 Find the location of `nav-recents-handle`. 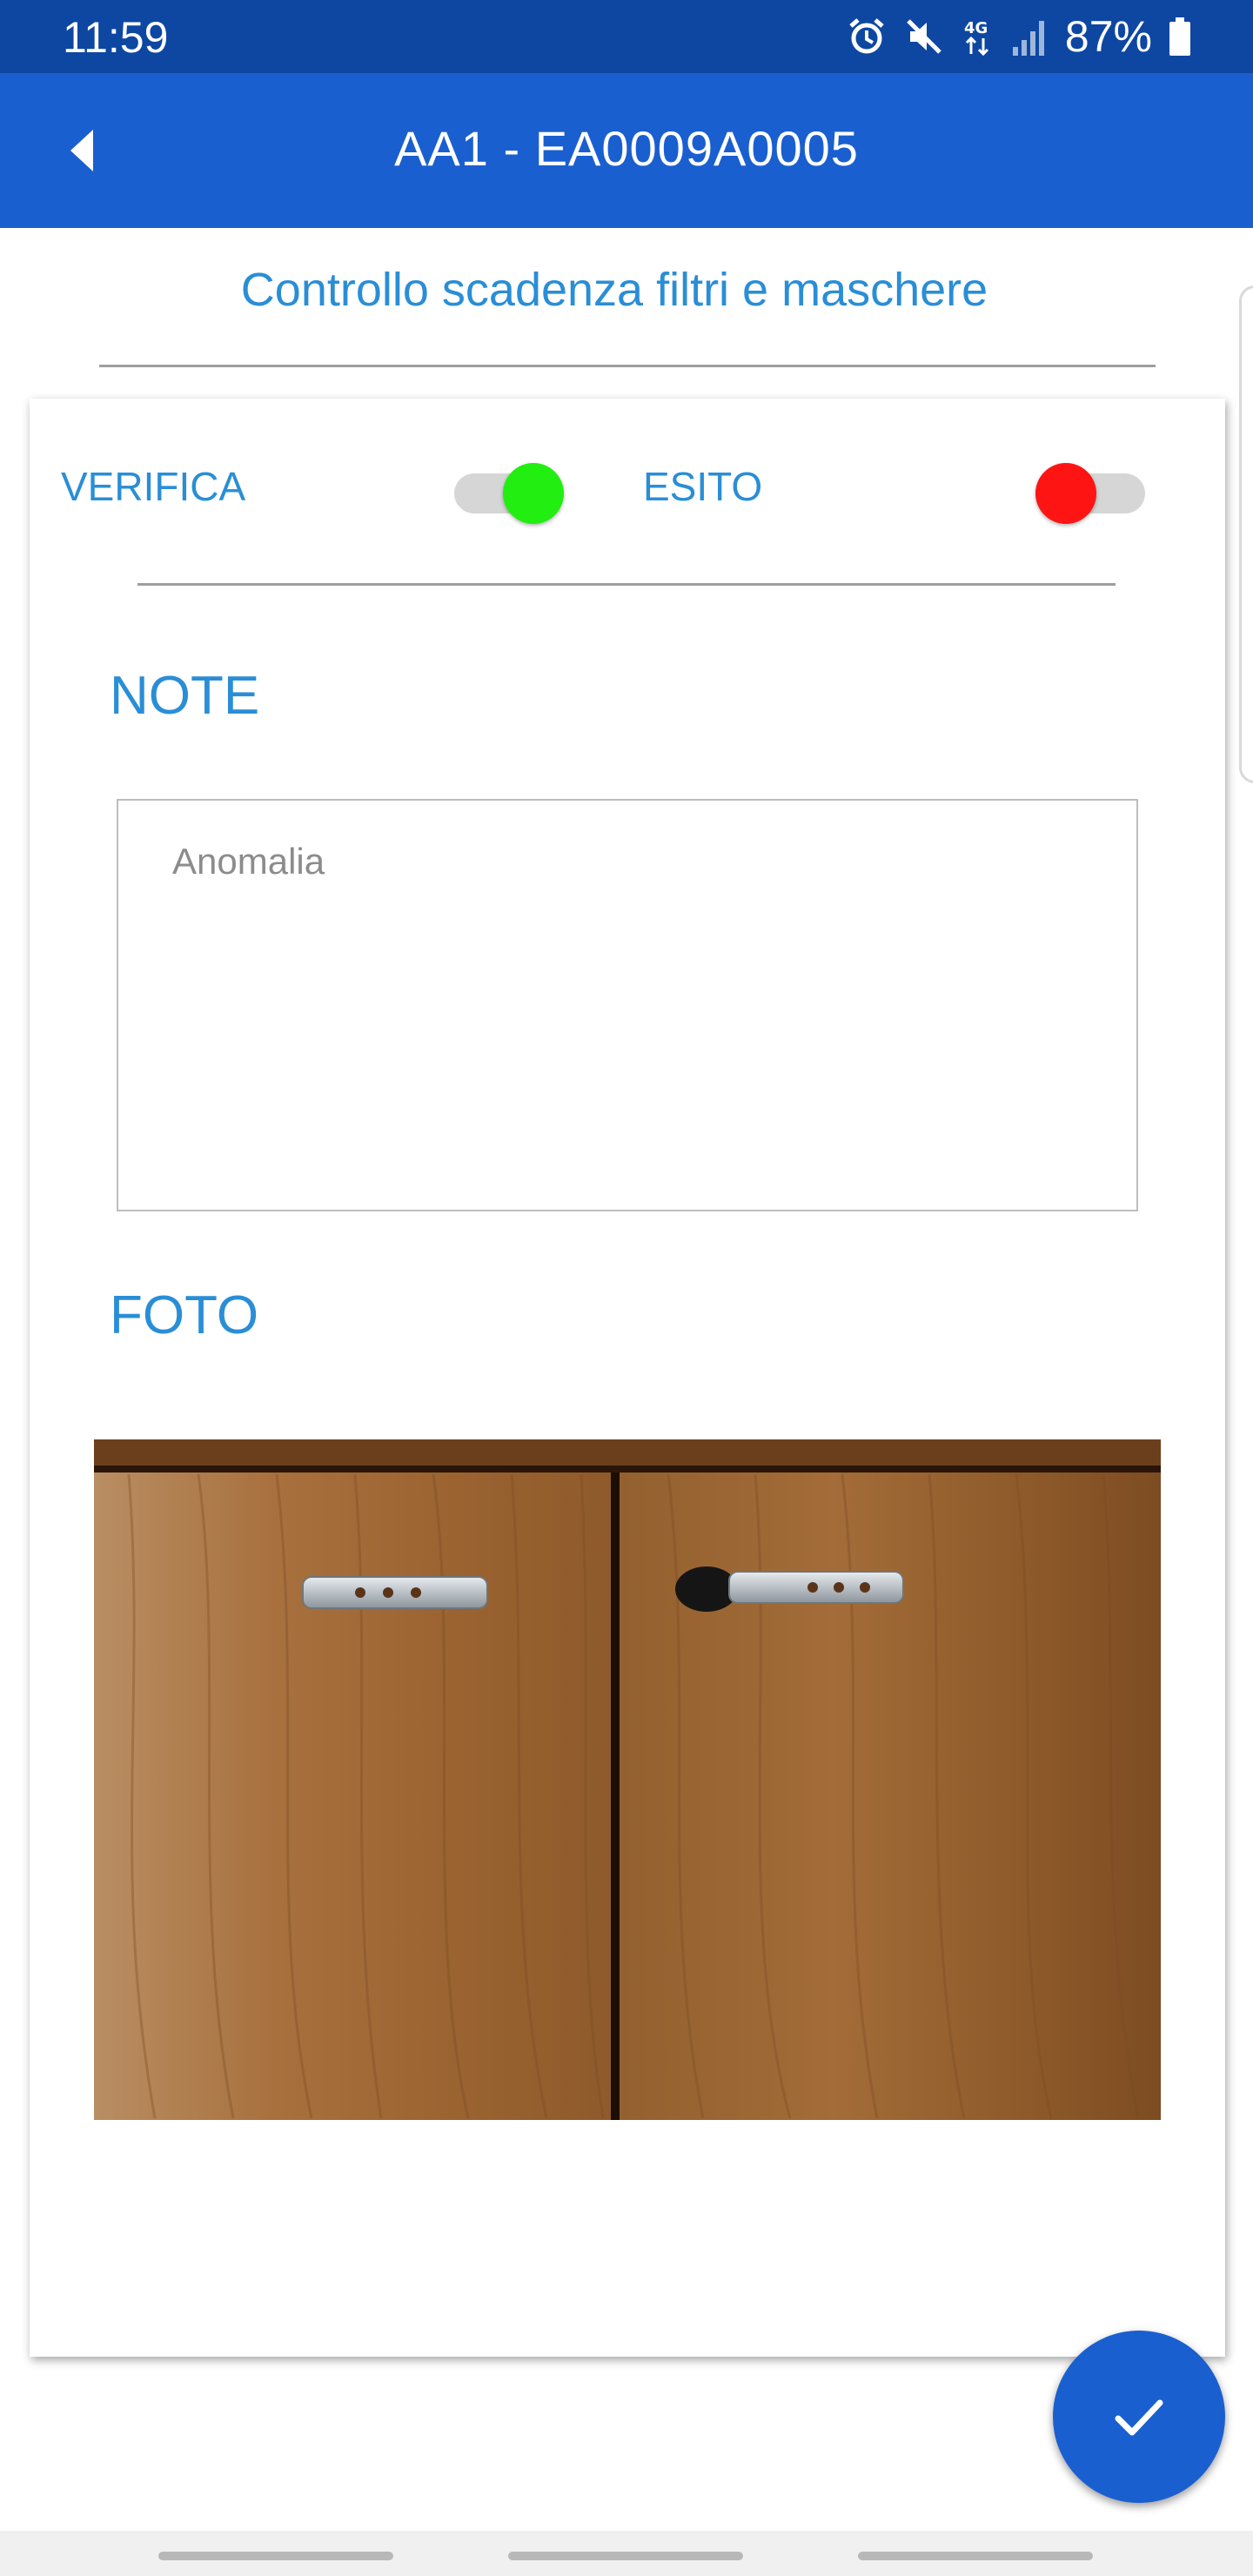

nav-recents-handle is located at coordinates (275, 2556).